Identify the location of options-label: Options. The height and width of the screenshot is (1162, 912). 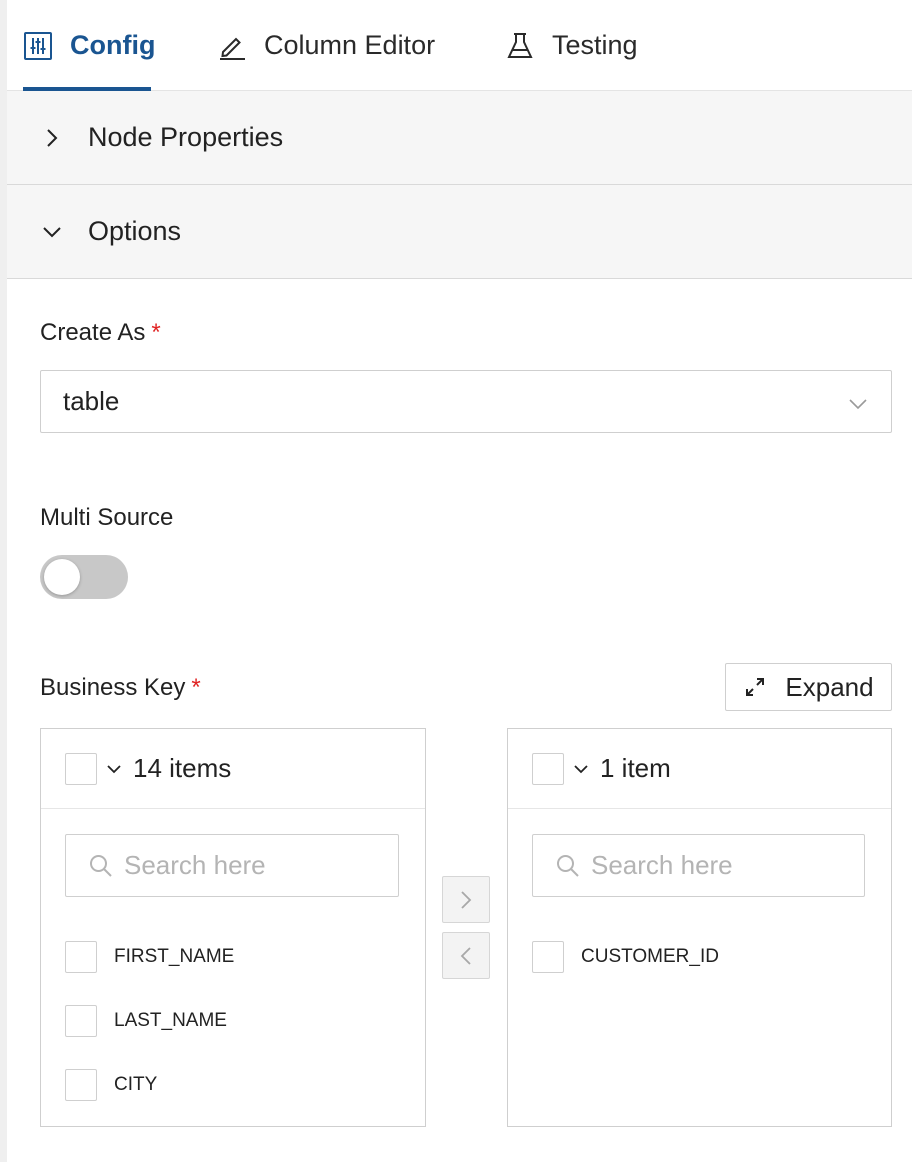
(135, 231).